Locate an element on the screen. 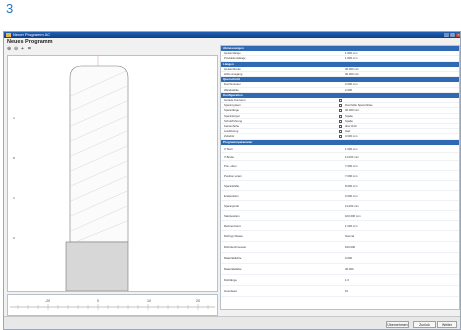 This screenshot has height=330, width=461. property-row: Pos. oben 7.000 mm is located at coordinates (340, 166).